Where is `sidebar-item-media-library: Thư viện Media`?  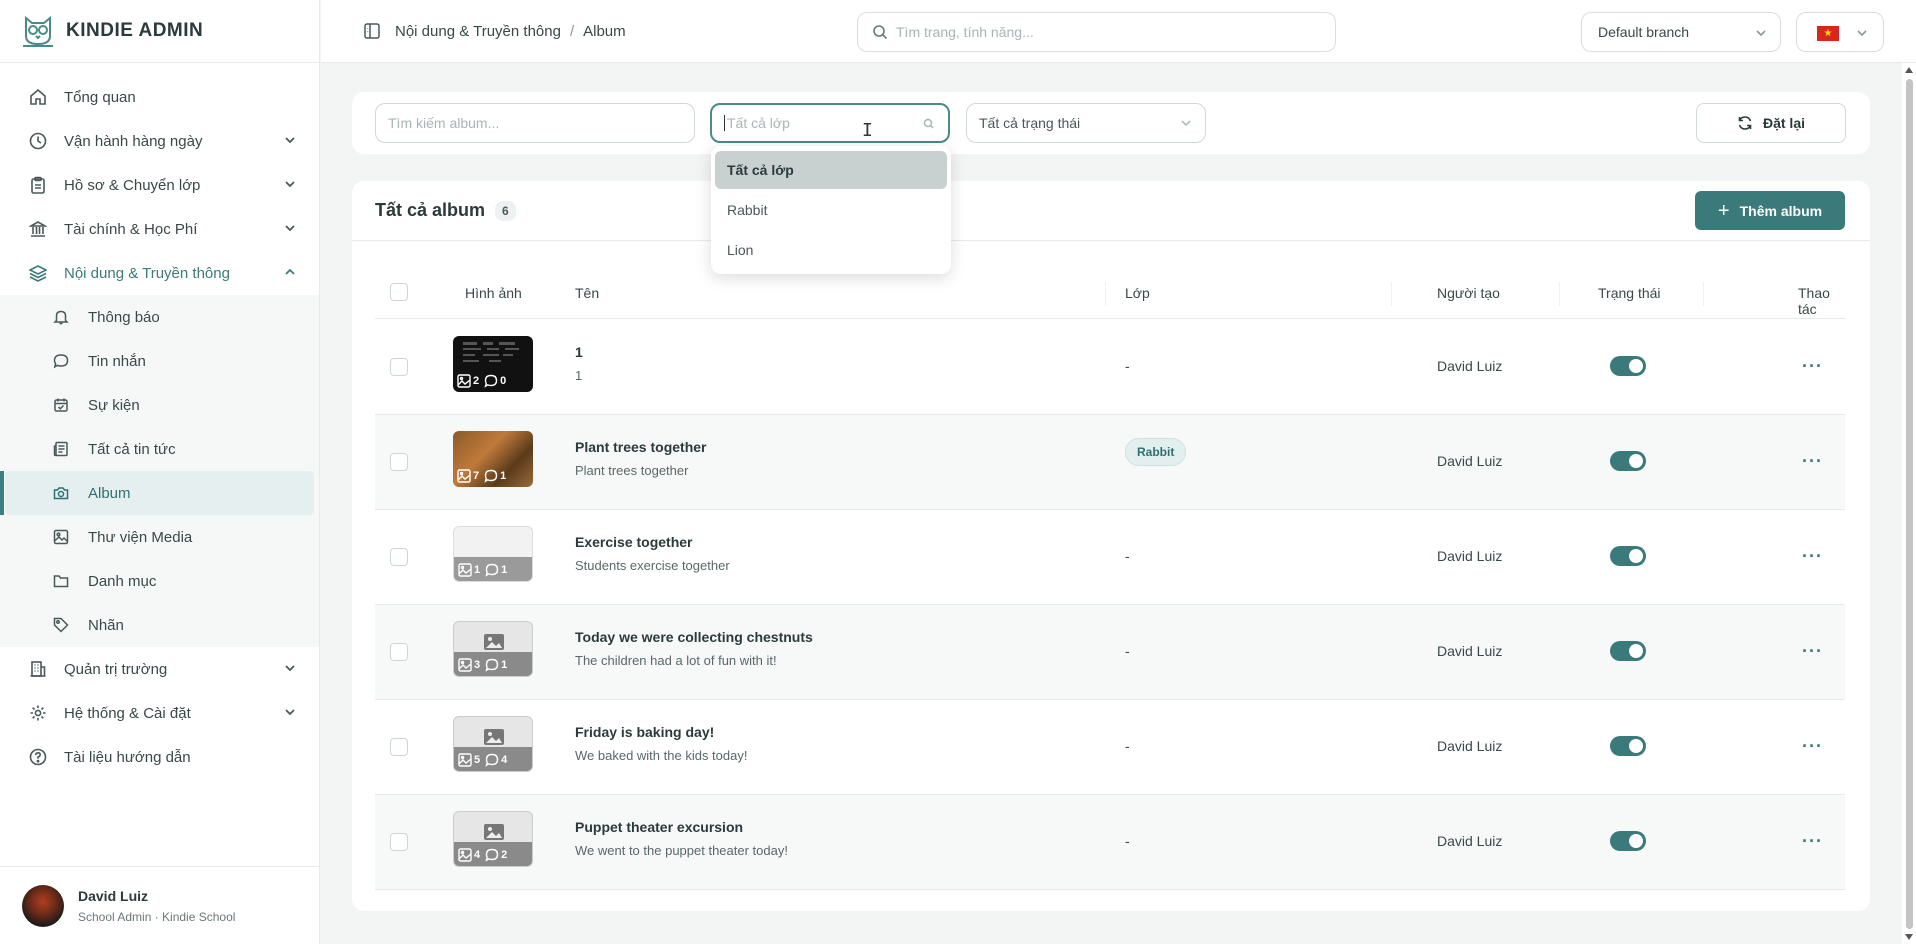 sidebar-item-media-library: Thư viện Media is located at coordinates (159, 537).